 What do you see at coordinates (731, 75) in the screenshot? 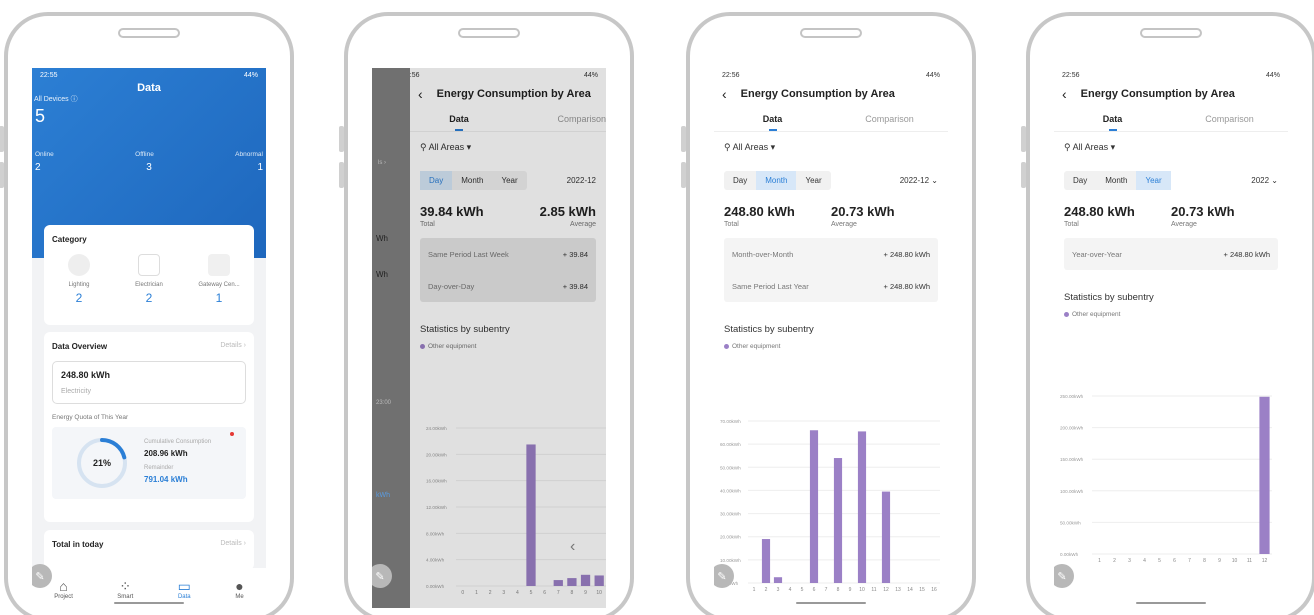
I see `status-time: 22:56` at bounding box center [731, 75].